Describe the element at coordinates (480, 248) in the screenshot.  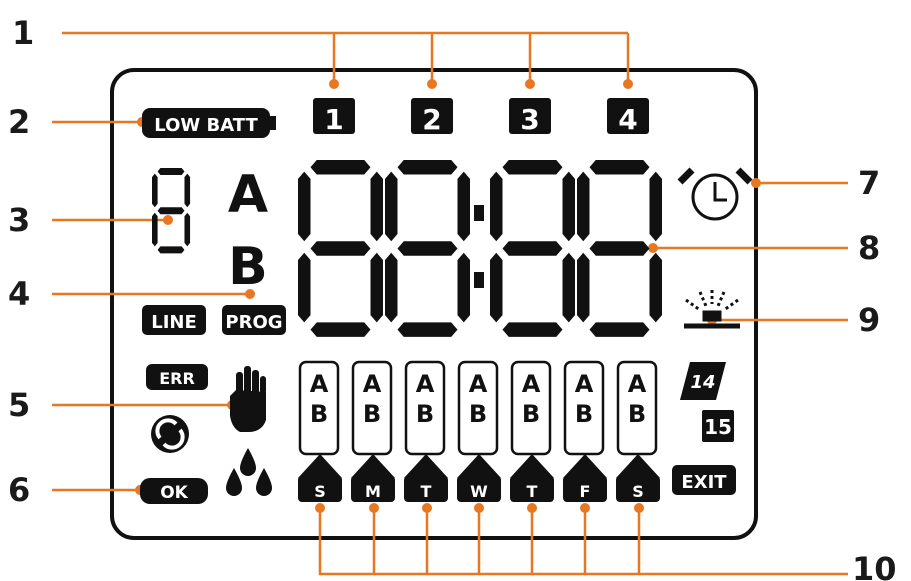
I see `clock-display` at that location.